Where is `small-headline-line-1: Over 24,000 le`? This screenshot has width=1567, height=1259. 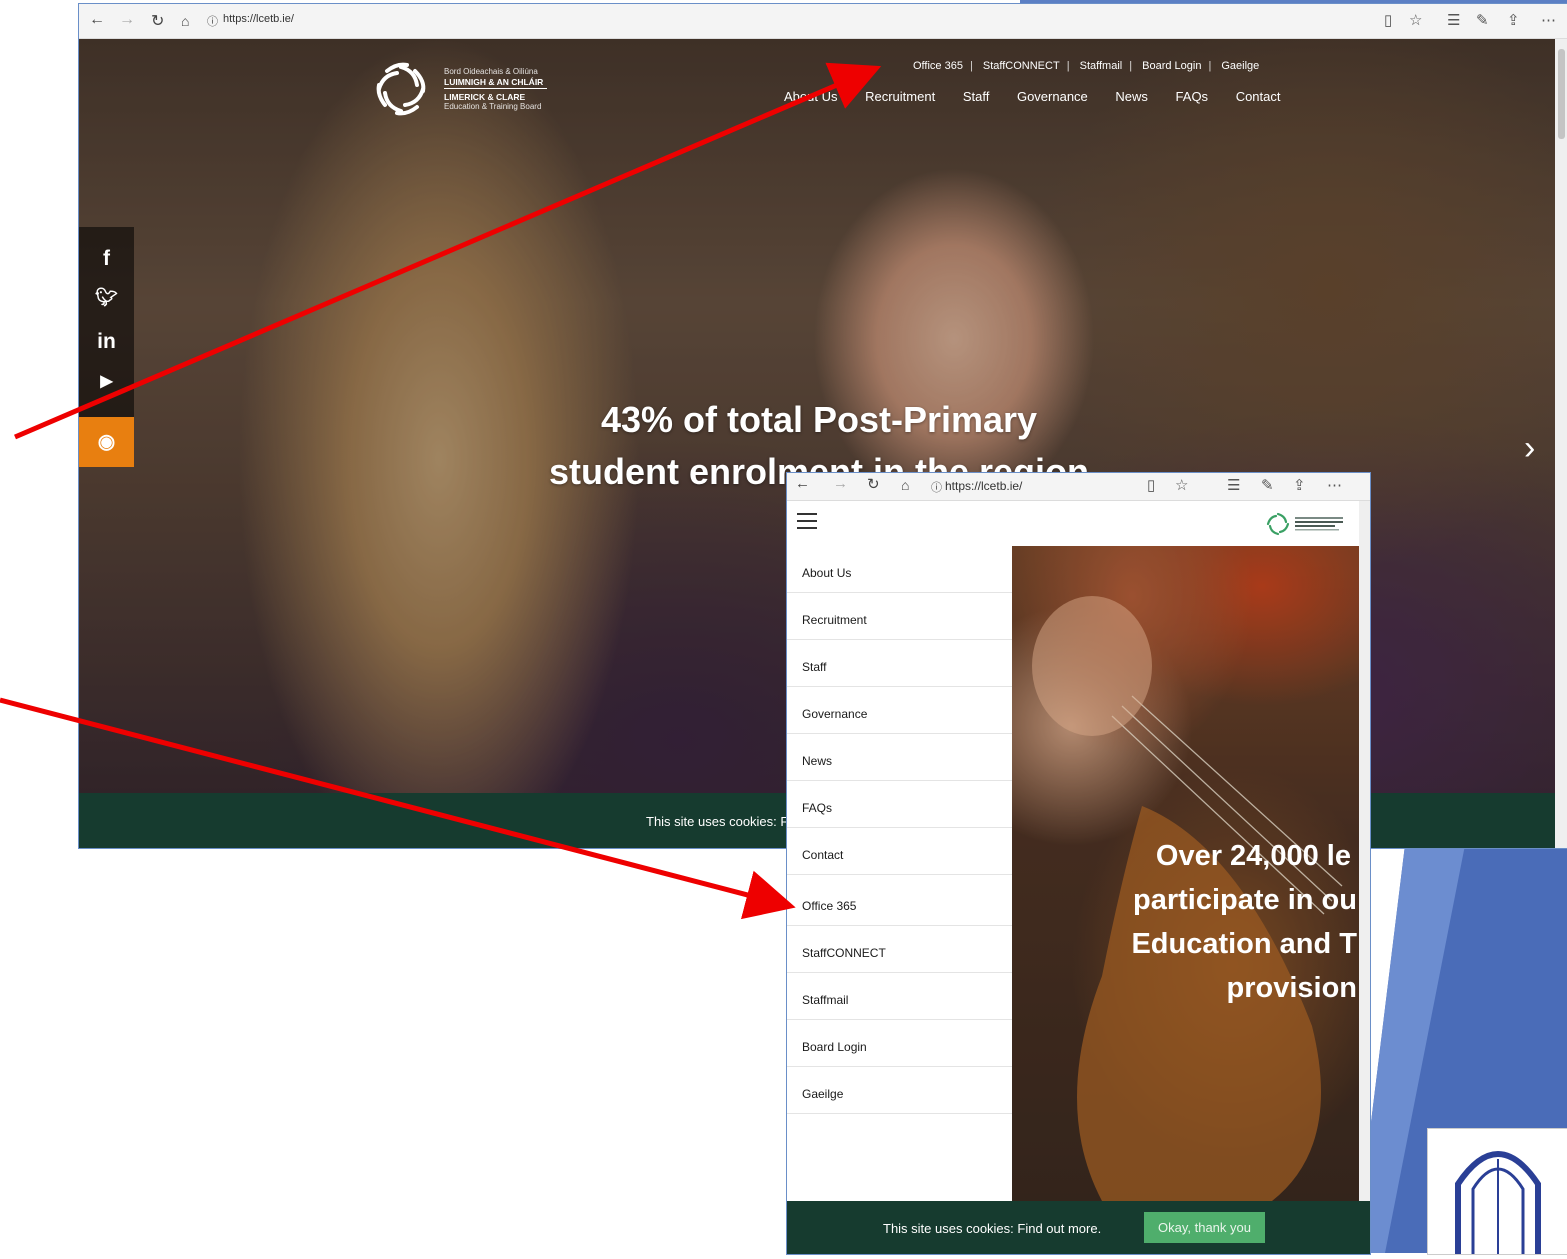 small-headline-line-1: Over 24,000 le is located at coordinates (1253, 856).